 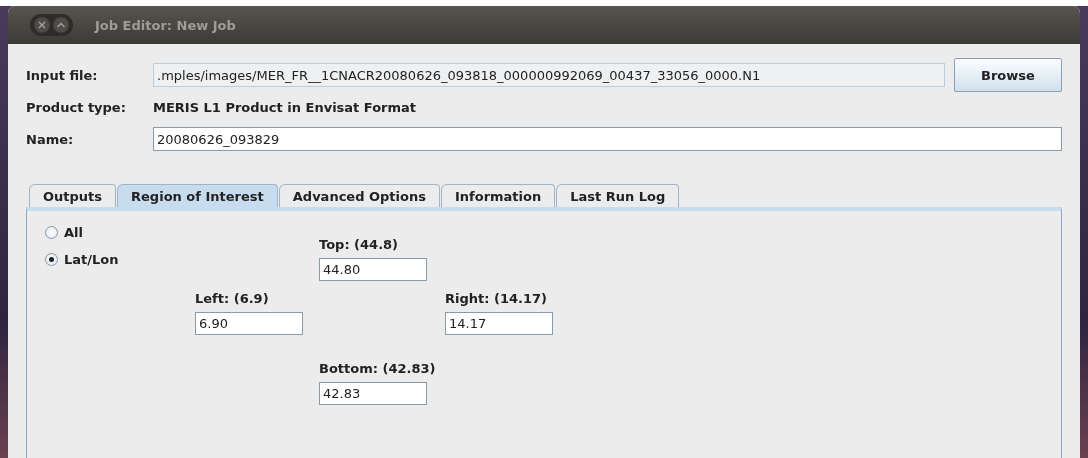 What do you see at coordinates (499, 323) in the screenshot?
I see `coordinate-field: 14.17` at bounding box center [499, 323].